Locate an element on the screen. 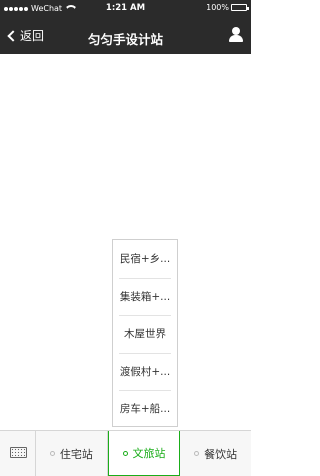 This screenshot has width=320, height=476. bottom-menu-bar: 住宅站 文旅站 餐饮站 is located at coordinates (125, 453).